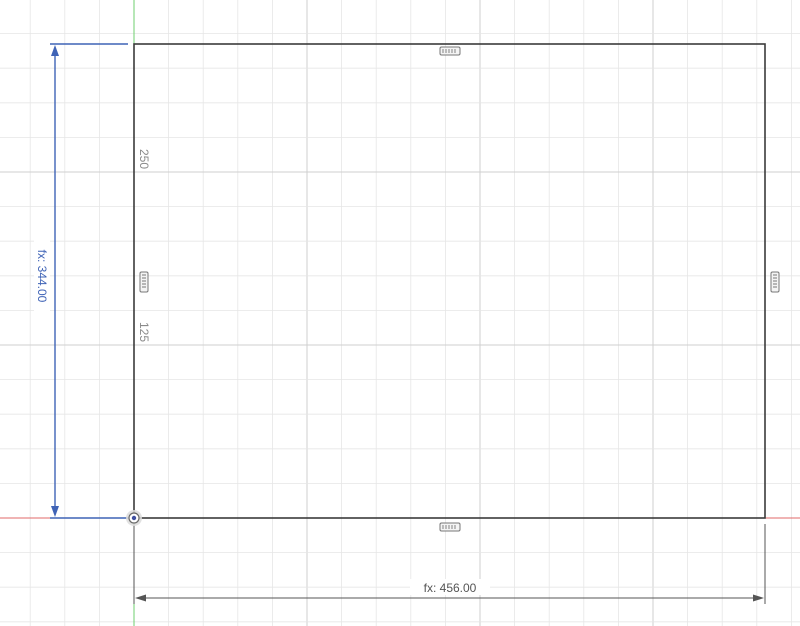 Image resolution: width=800 pixels, height=626 pixels. I want to click on height-arrow-bottom, so click(55, 511).